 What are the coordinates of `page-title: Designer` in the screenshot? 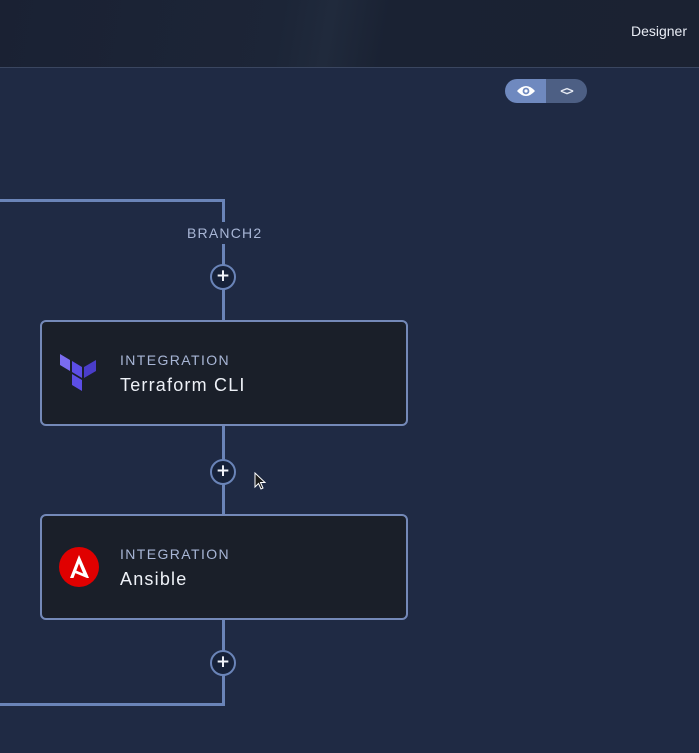 It's located at (658, 31).